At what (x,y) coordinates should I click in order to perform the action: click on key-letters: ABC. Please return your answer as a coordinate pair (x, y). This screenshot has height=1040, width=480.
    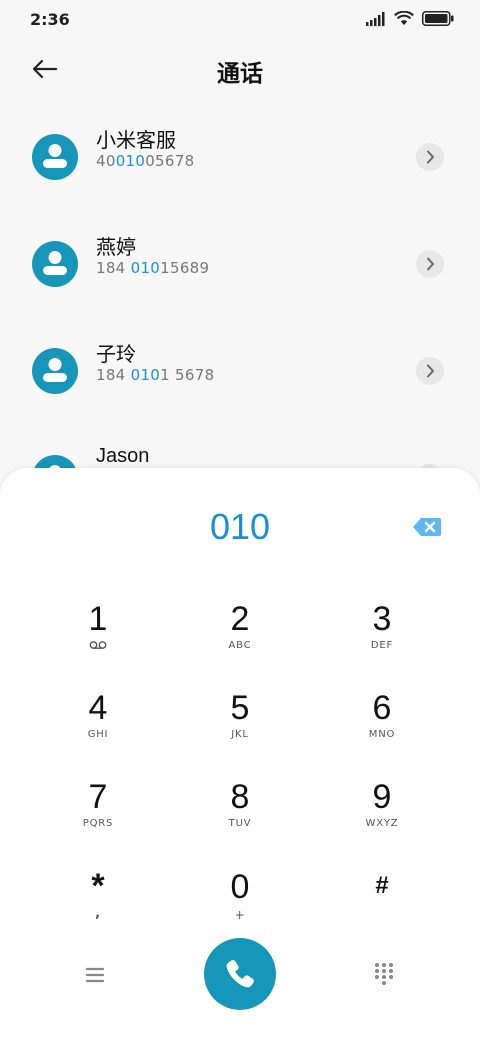
    Looking at the image, I should click on (240, 645).